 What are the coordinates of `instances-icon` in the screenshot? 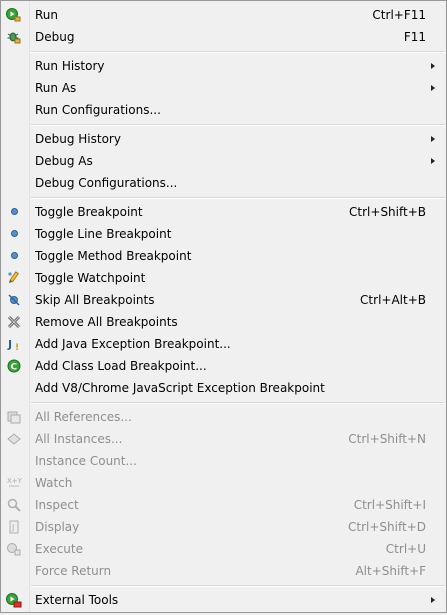 It's located at (14, 439).